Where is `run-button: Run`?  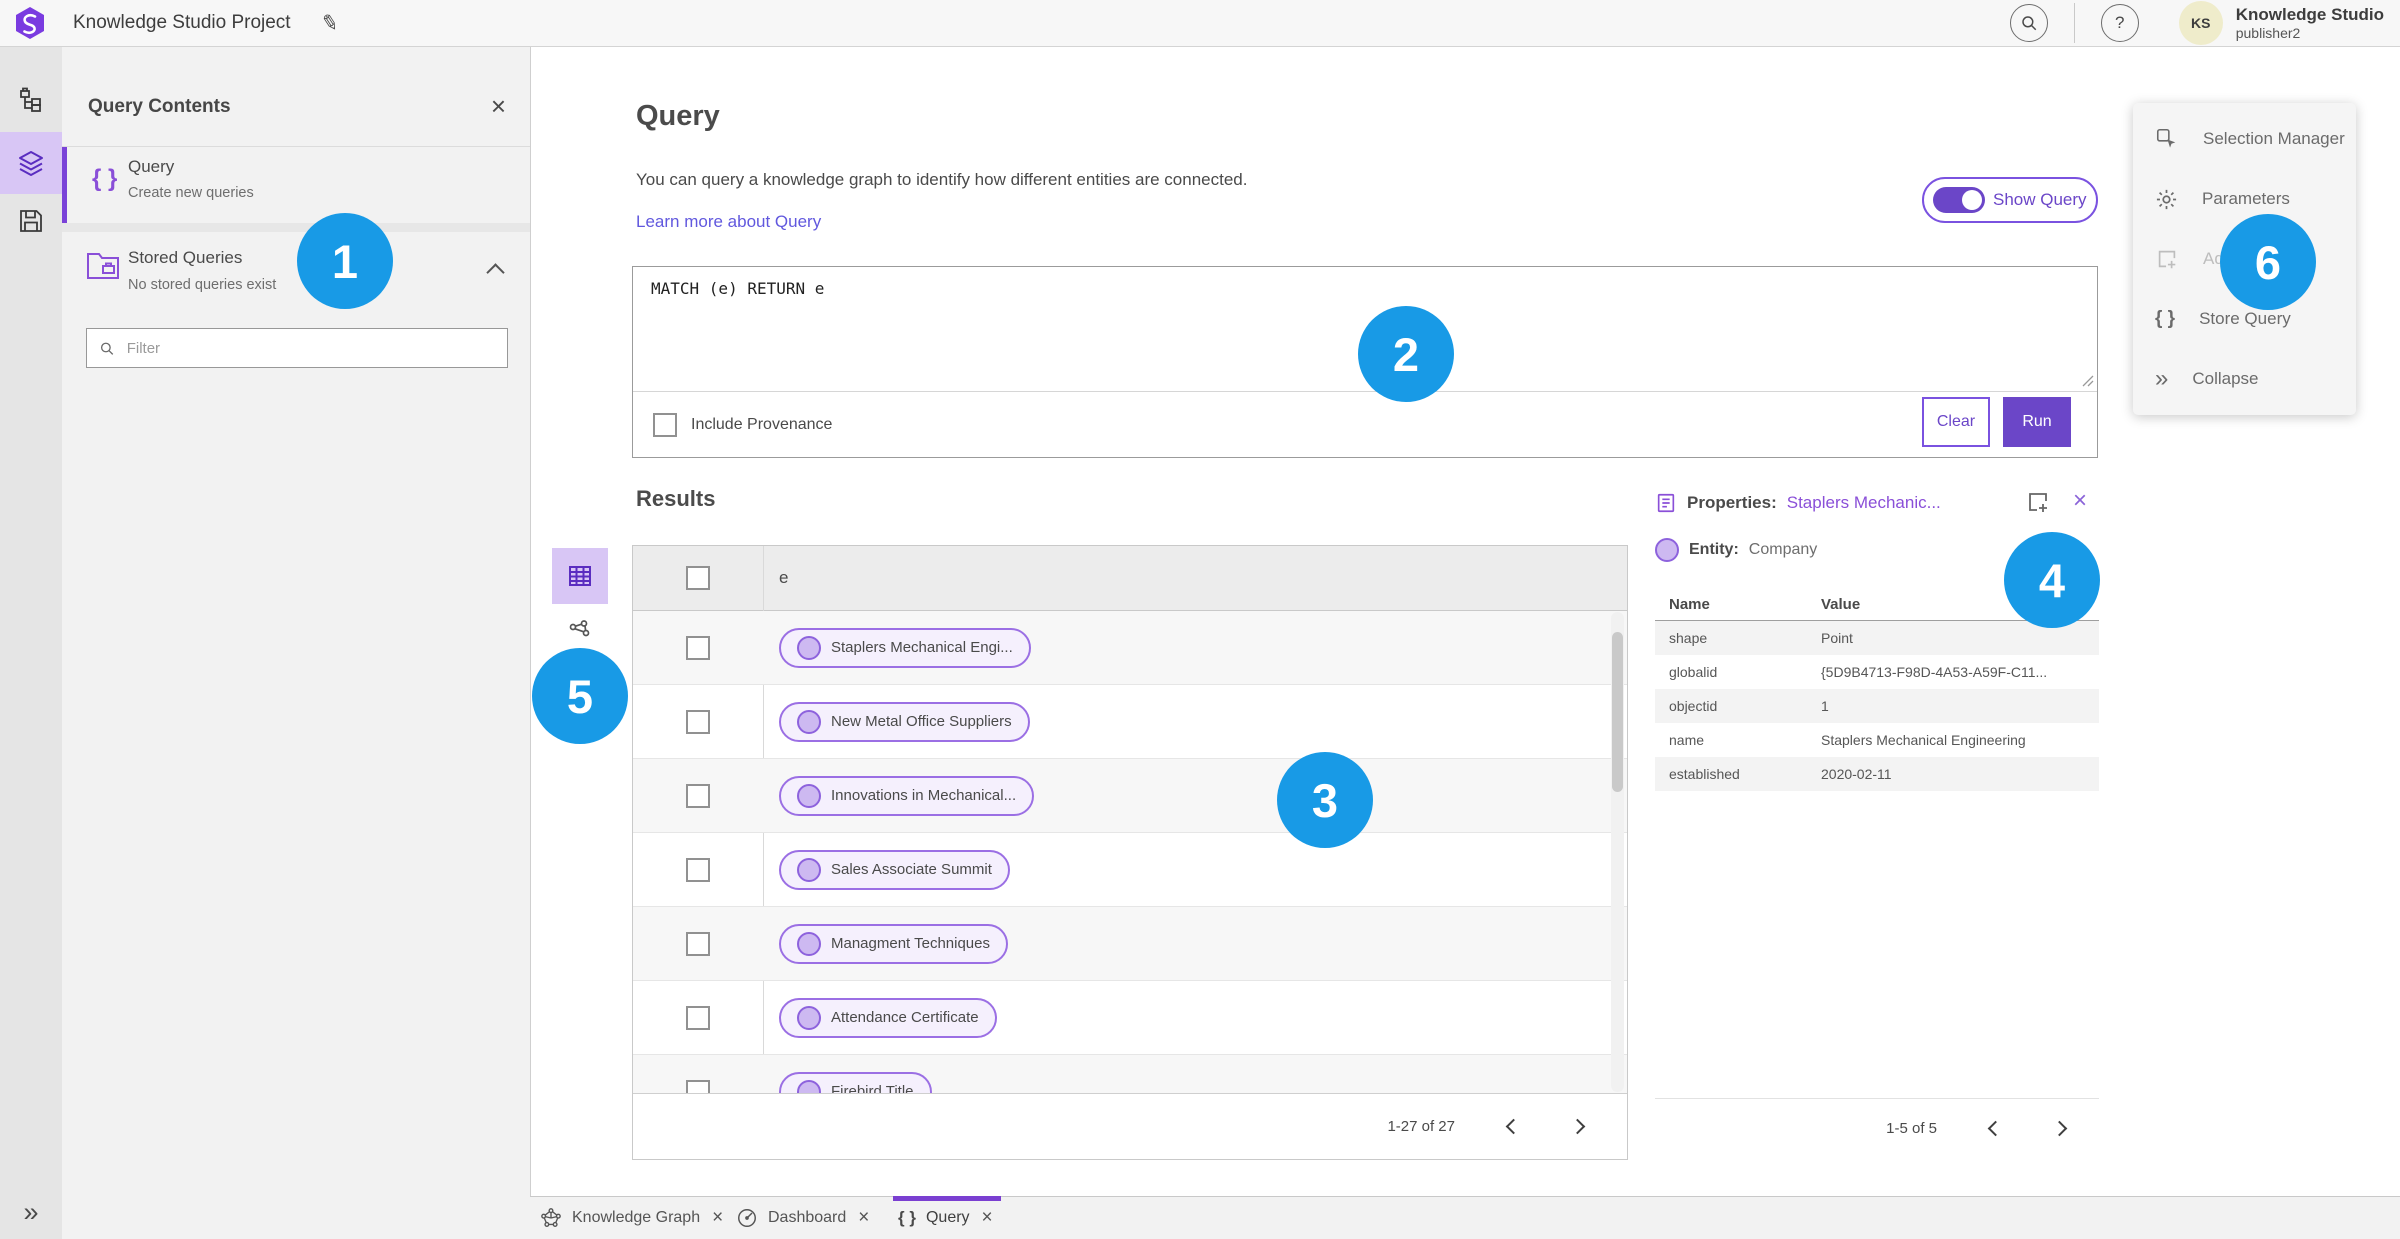 run-button: Run is located at coordinates (2037, 422).